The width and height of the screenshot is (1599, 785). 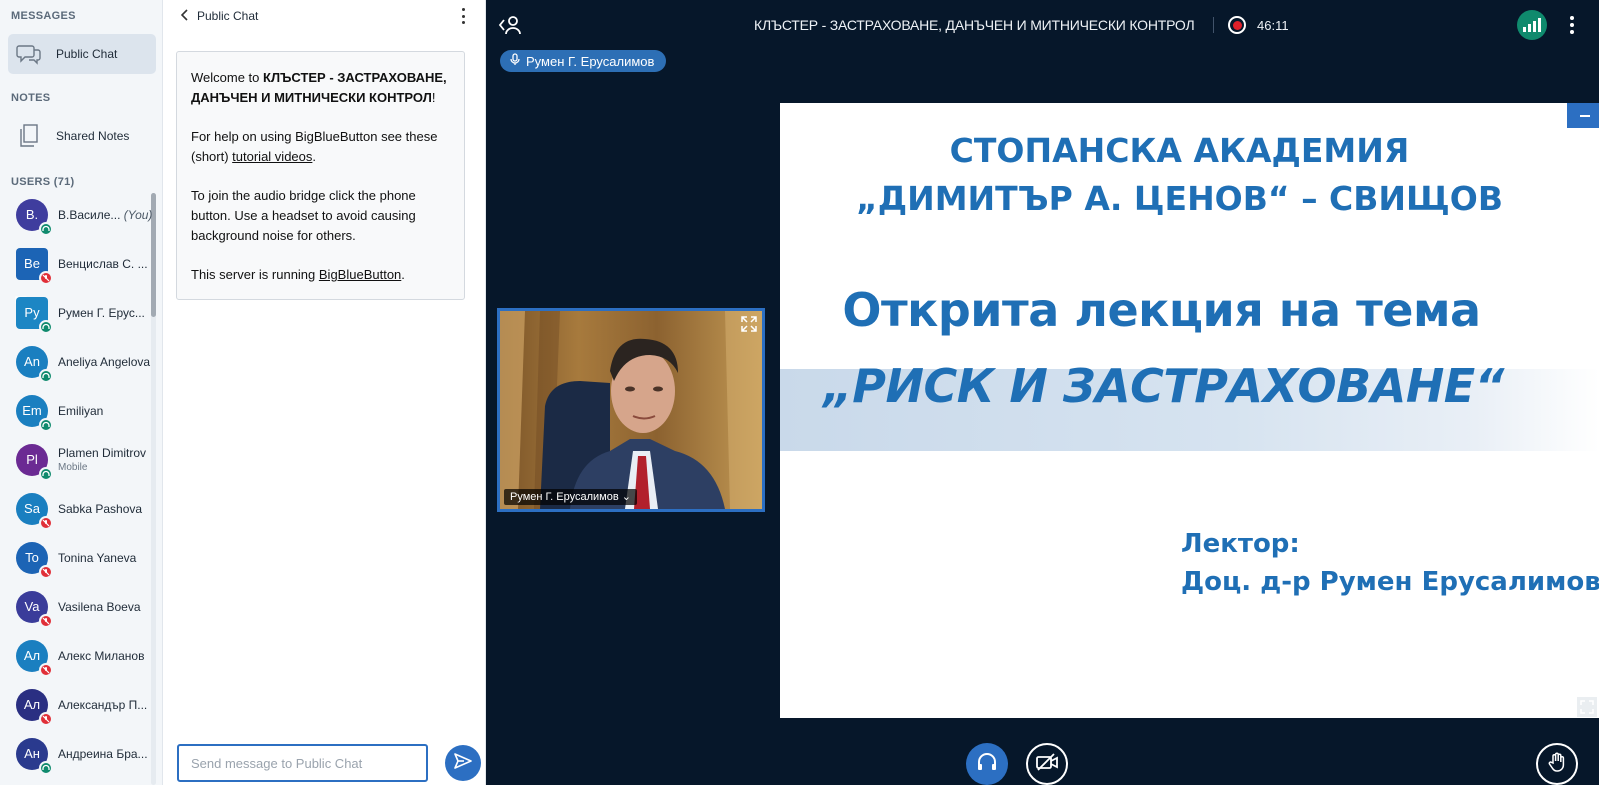 I want to click on users-section-title: USERS (71), so click(x=43, y=182).